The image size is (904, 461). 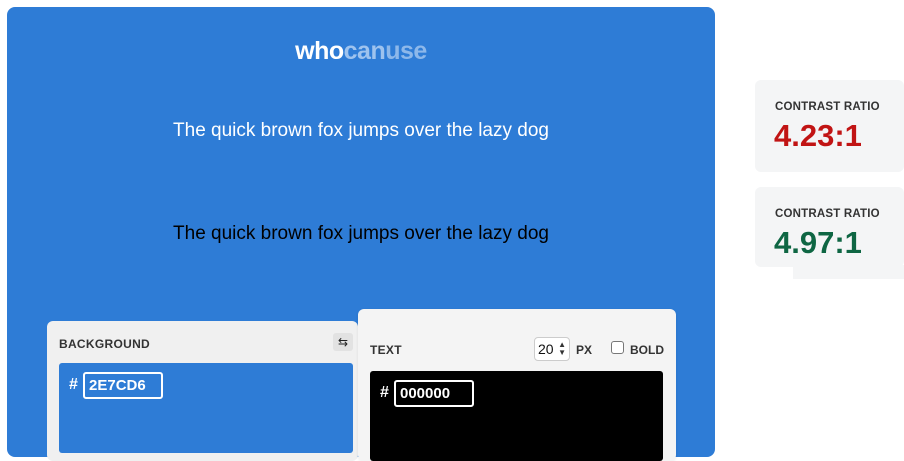 I want to click on background-hex-input, so click(x=123, y=385).